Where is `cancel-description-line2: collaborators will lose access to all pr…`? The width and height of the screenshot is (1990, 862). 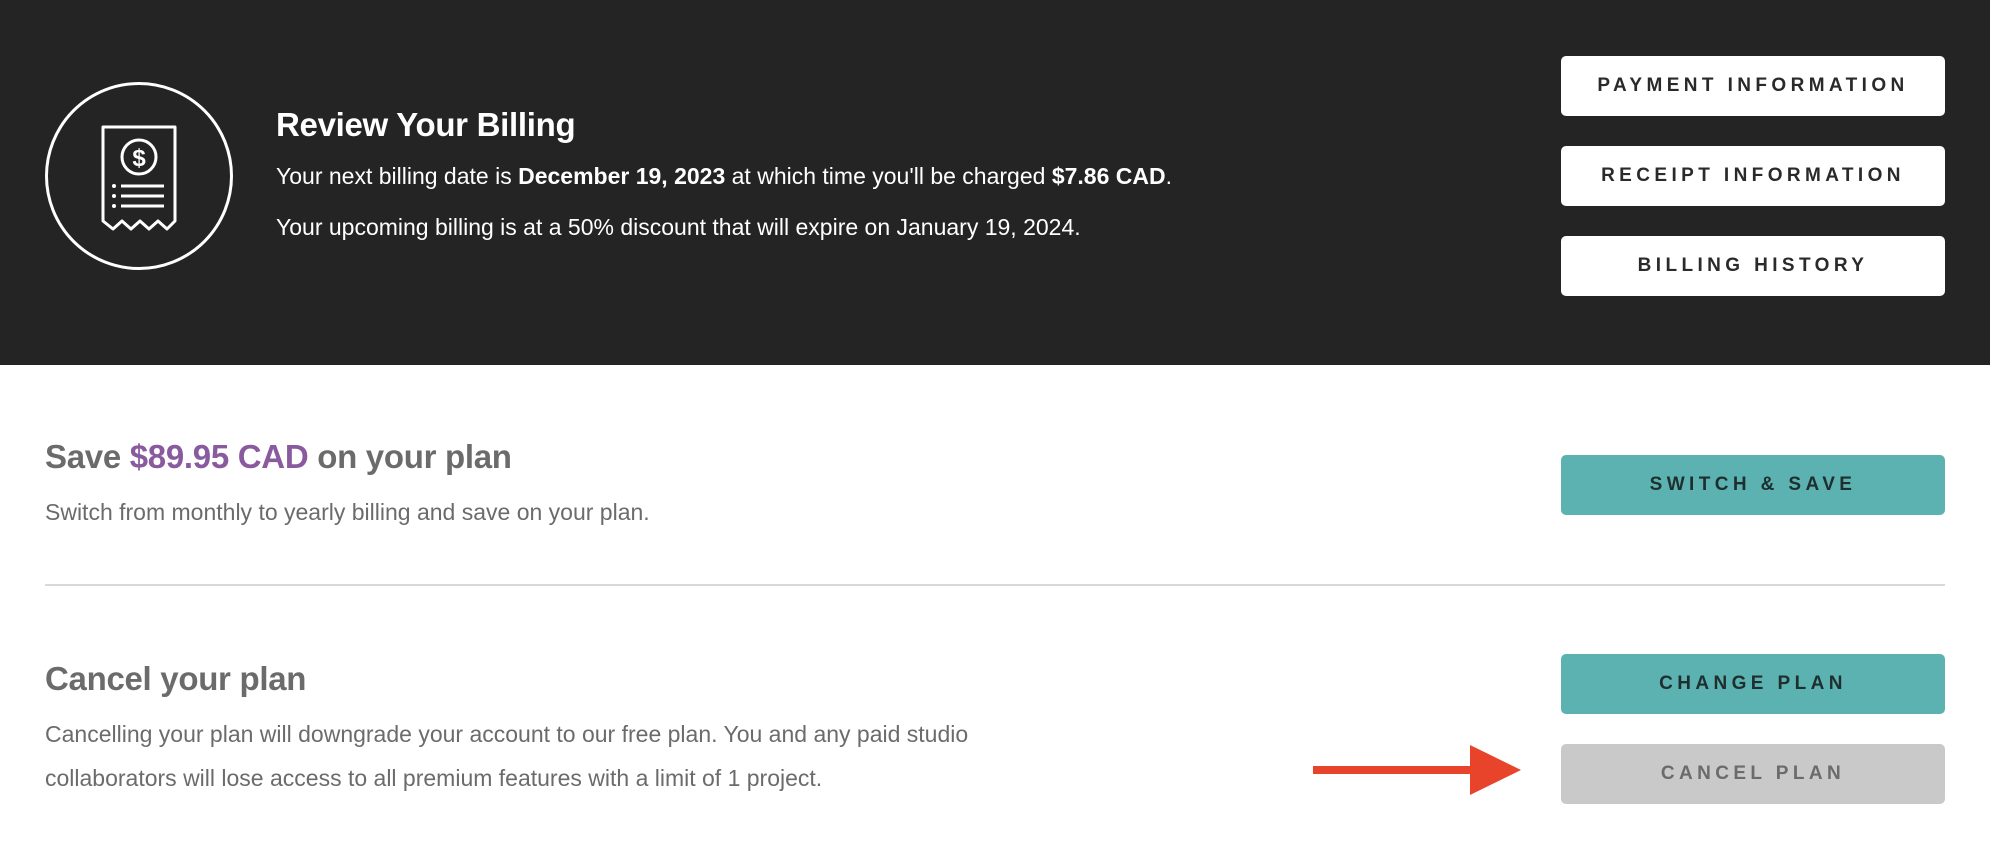
cancel-description-line2: collaborators will lose access to all pr… is located at coordinates (434, 778).